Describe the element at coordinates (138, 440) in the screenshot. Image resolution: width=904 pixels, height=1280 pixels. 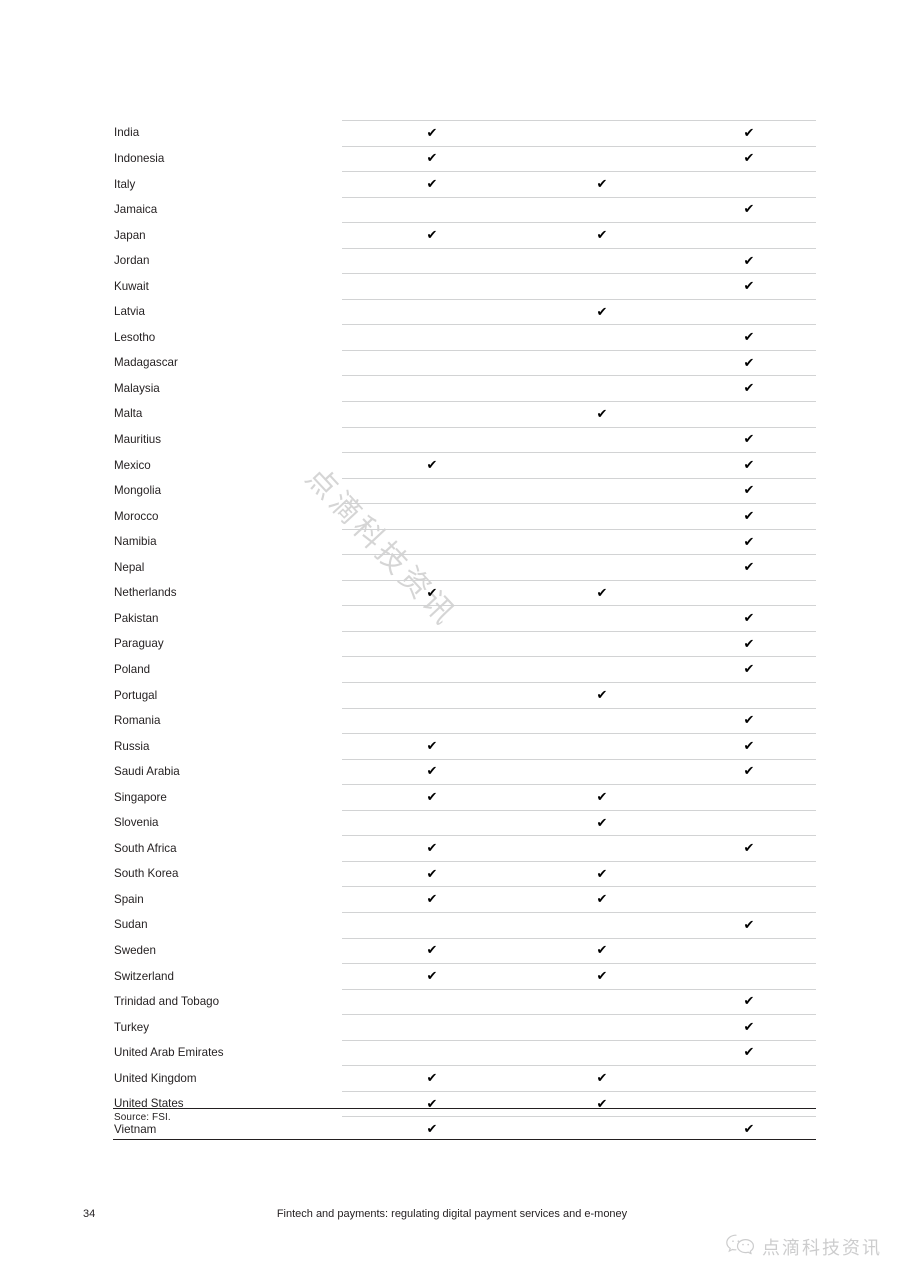
I see `country-name-cell: Mauritius` at that location.